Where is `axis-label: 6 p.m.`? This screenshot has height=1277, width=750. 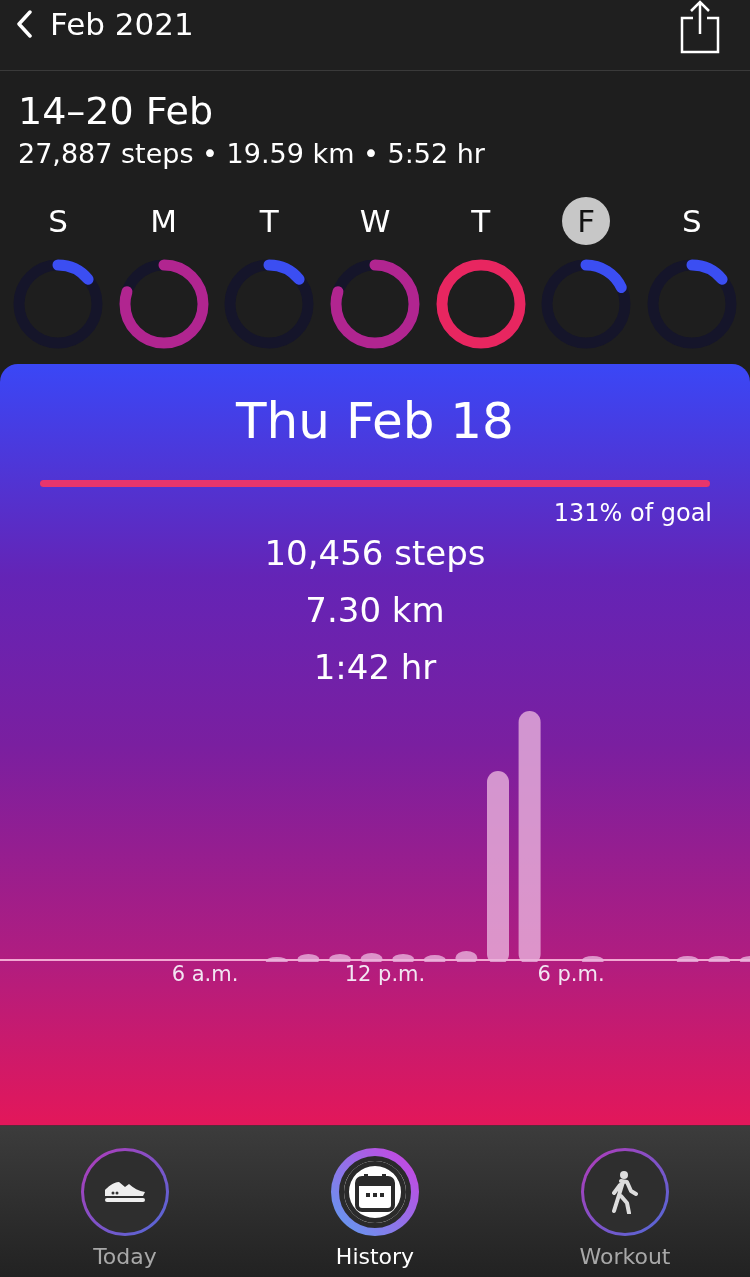
axis-label: 6 p.m. is located at coordinates (571, 974).